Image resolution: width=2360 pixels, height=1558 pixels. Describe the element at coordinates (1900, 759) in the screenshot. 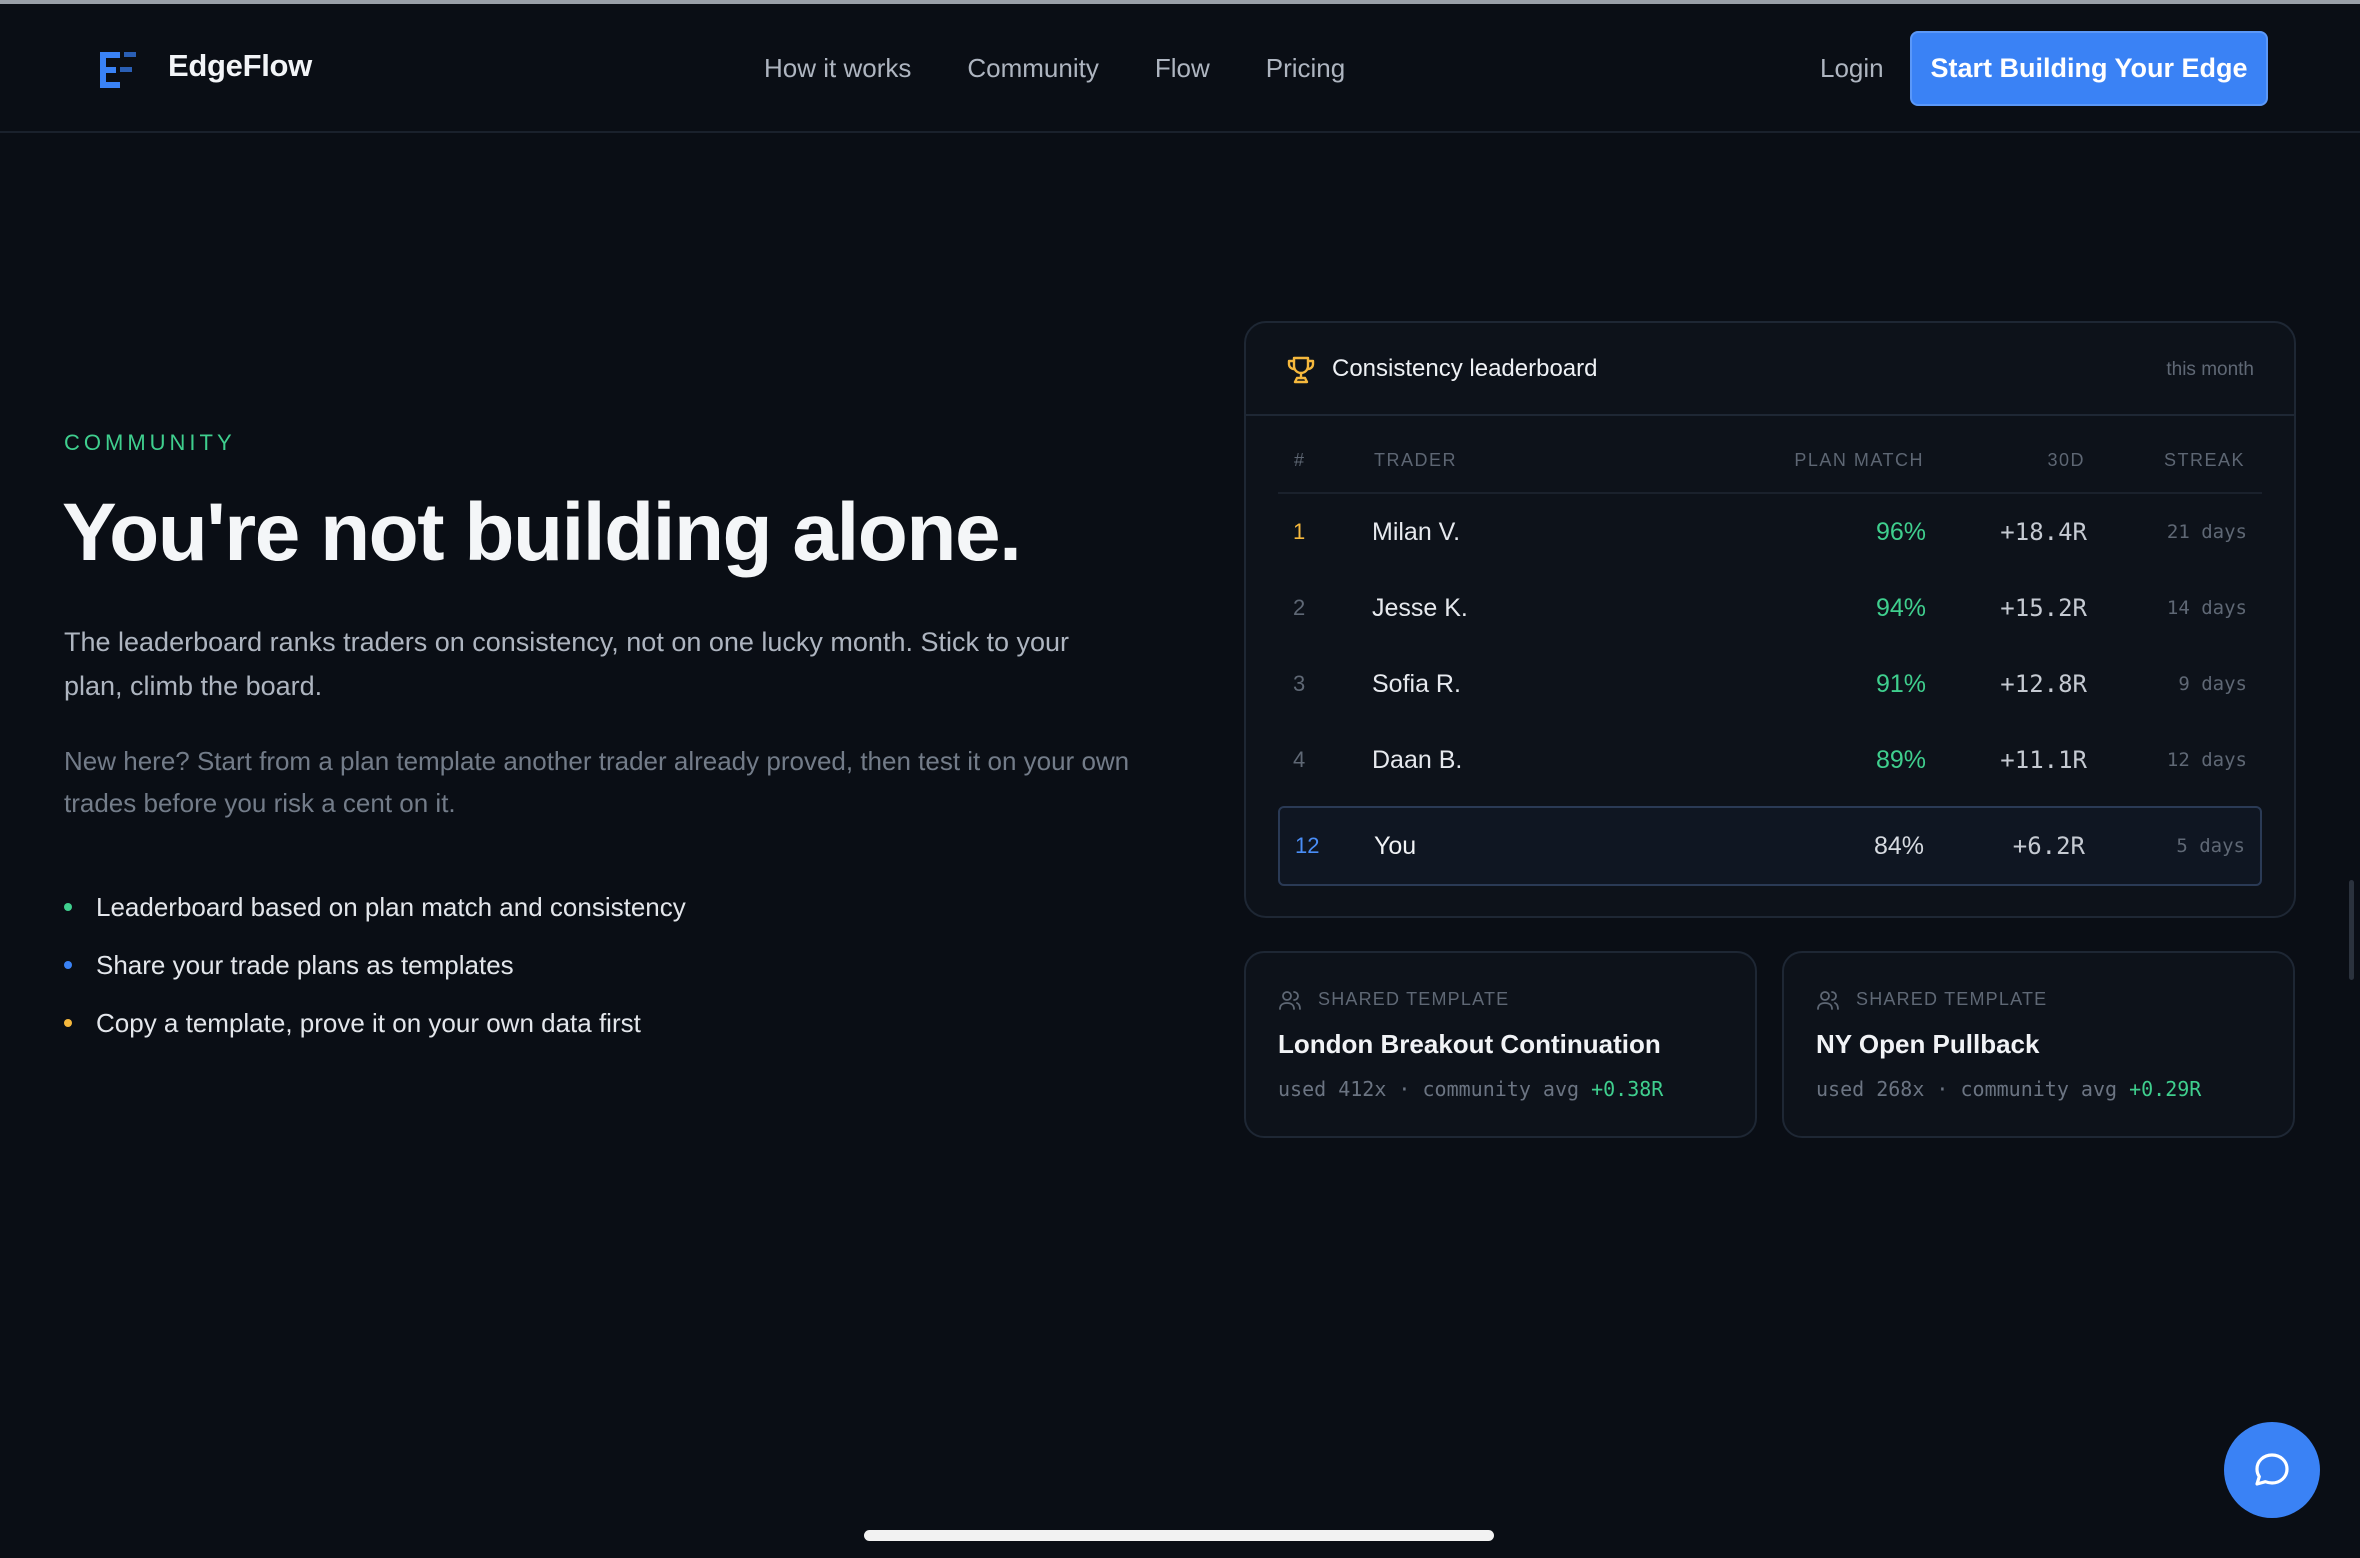

I see `row-plan-match: 89%` at that location.